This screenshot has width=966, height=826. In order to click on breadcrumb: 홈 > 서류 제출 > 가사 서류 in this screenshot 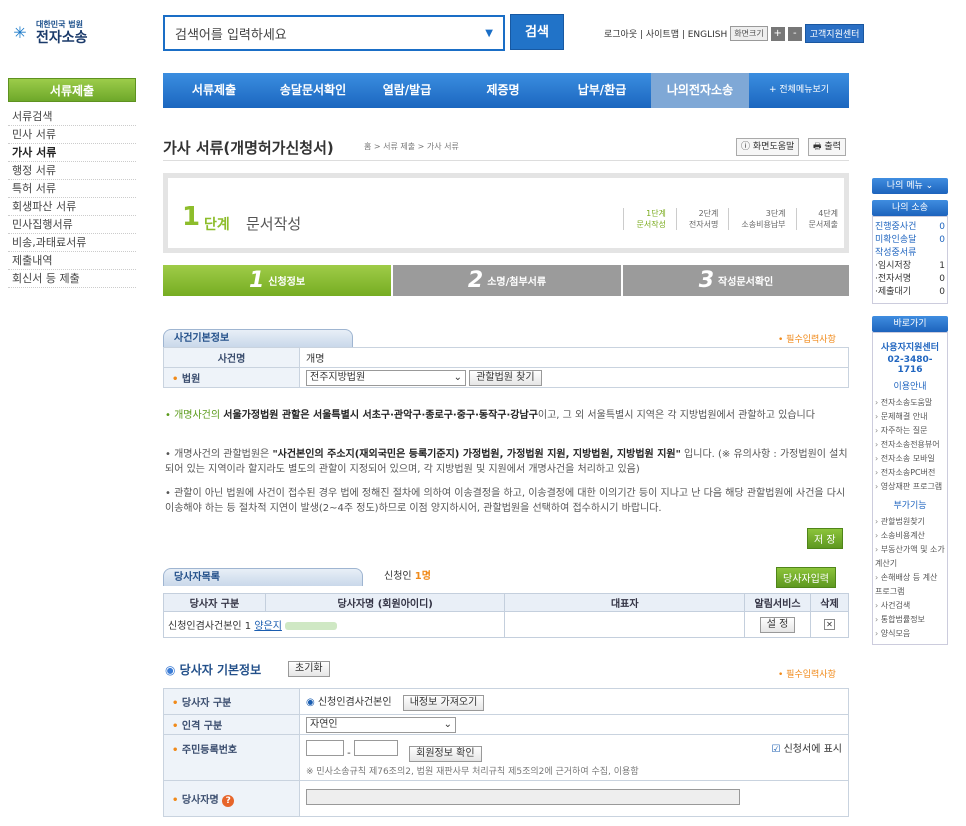, I will do `click(411, 146)`.